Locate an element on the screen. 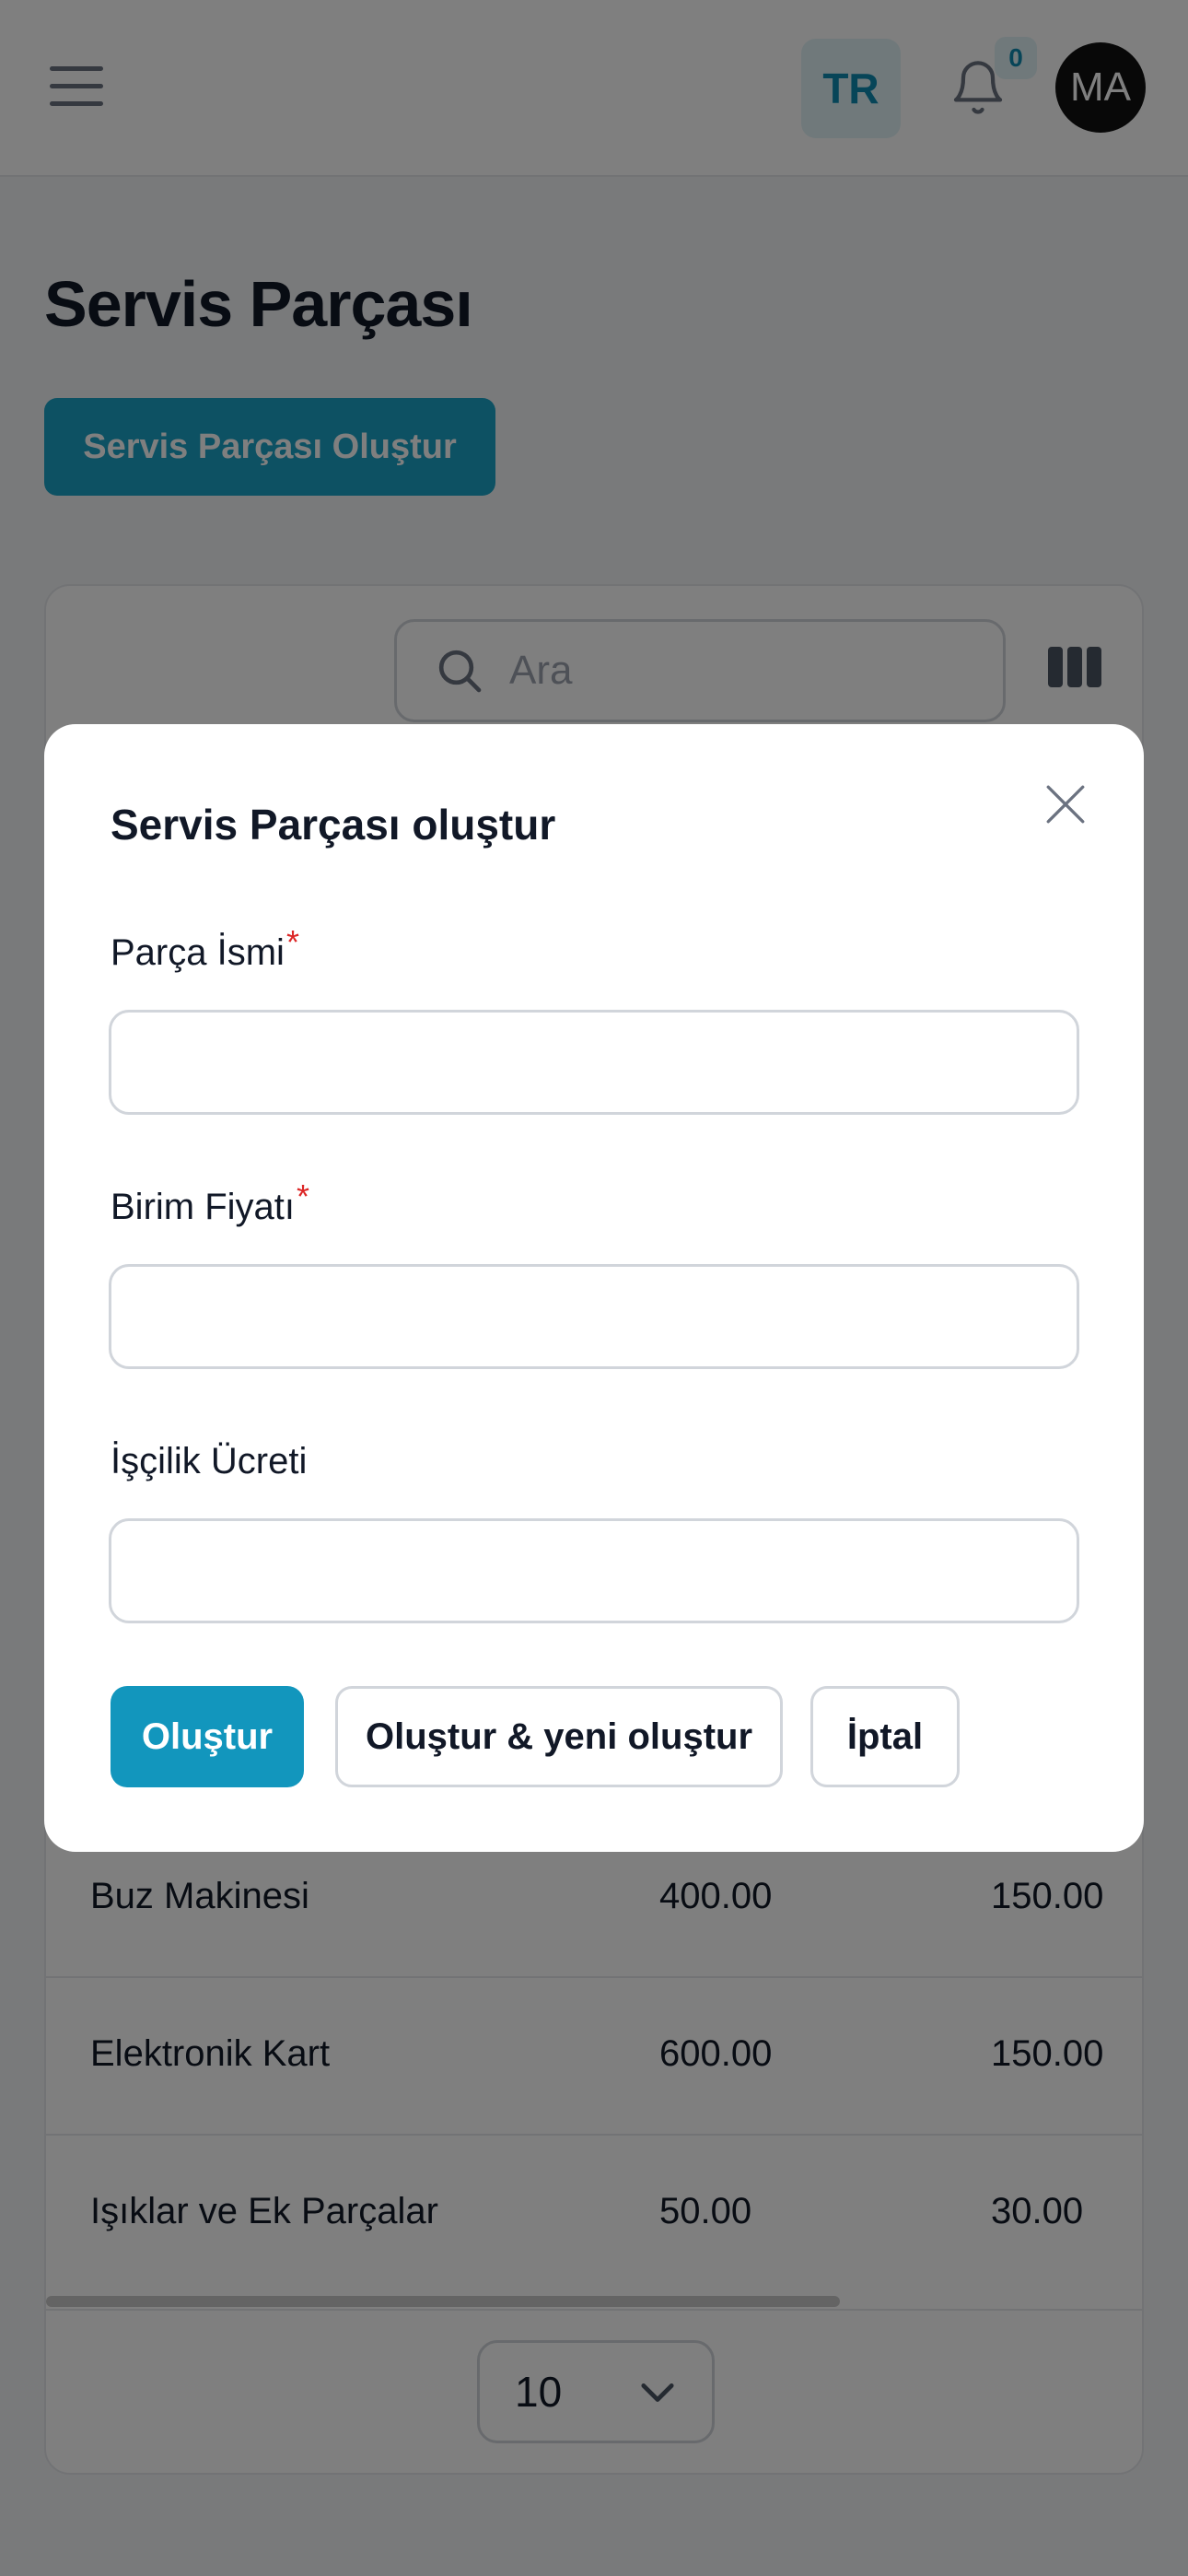  part-name-input is located at coordinates (594, 1062).